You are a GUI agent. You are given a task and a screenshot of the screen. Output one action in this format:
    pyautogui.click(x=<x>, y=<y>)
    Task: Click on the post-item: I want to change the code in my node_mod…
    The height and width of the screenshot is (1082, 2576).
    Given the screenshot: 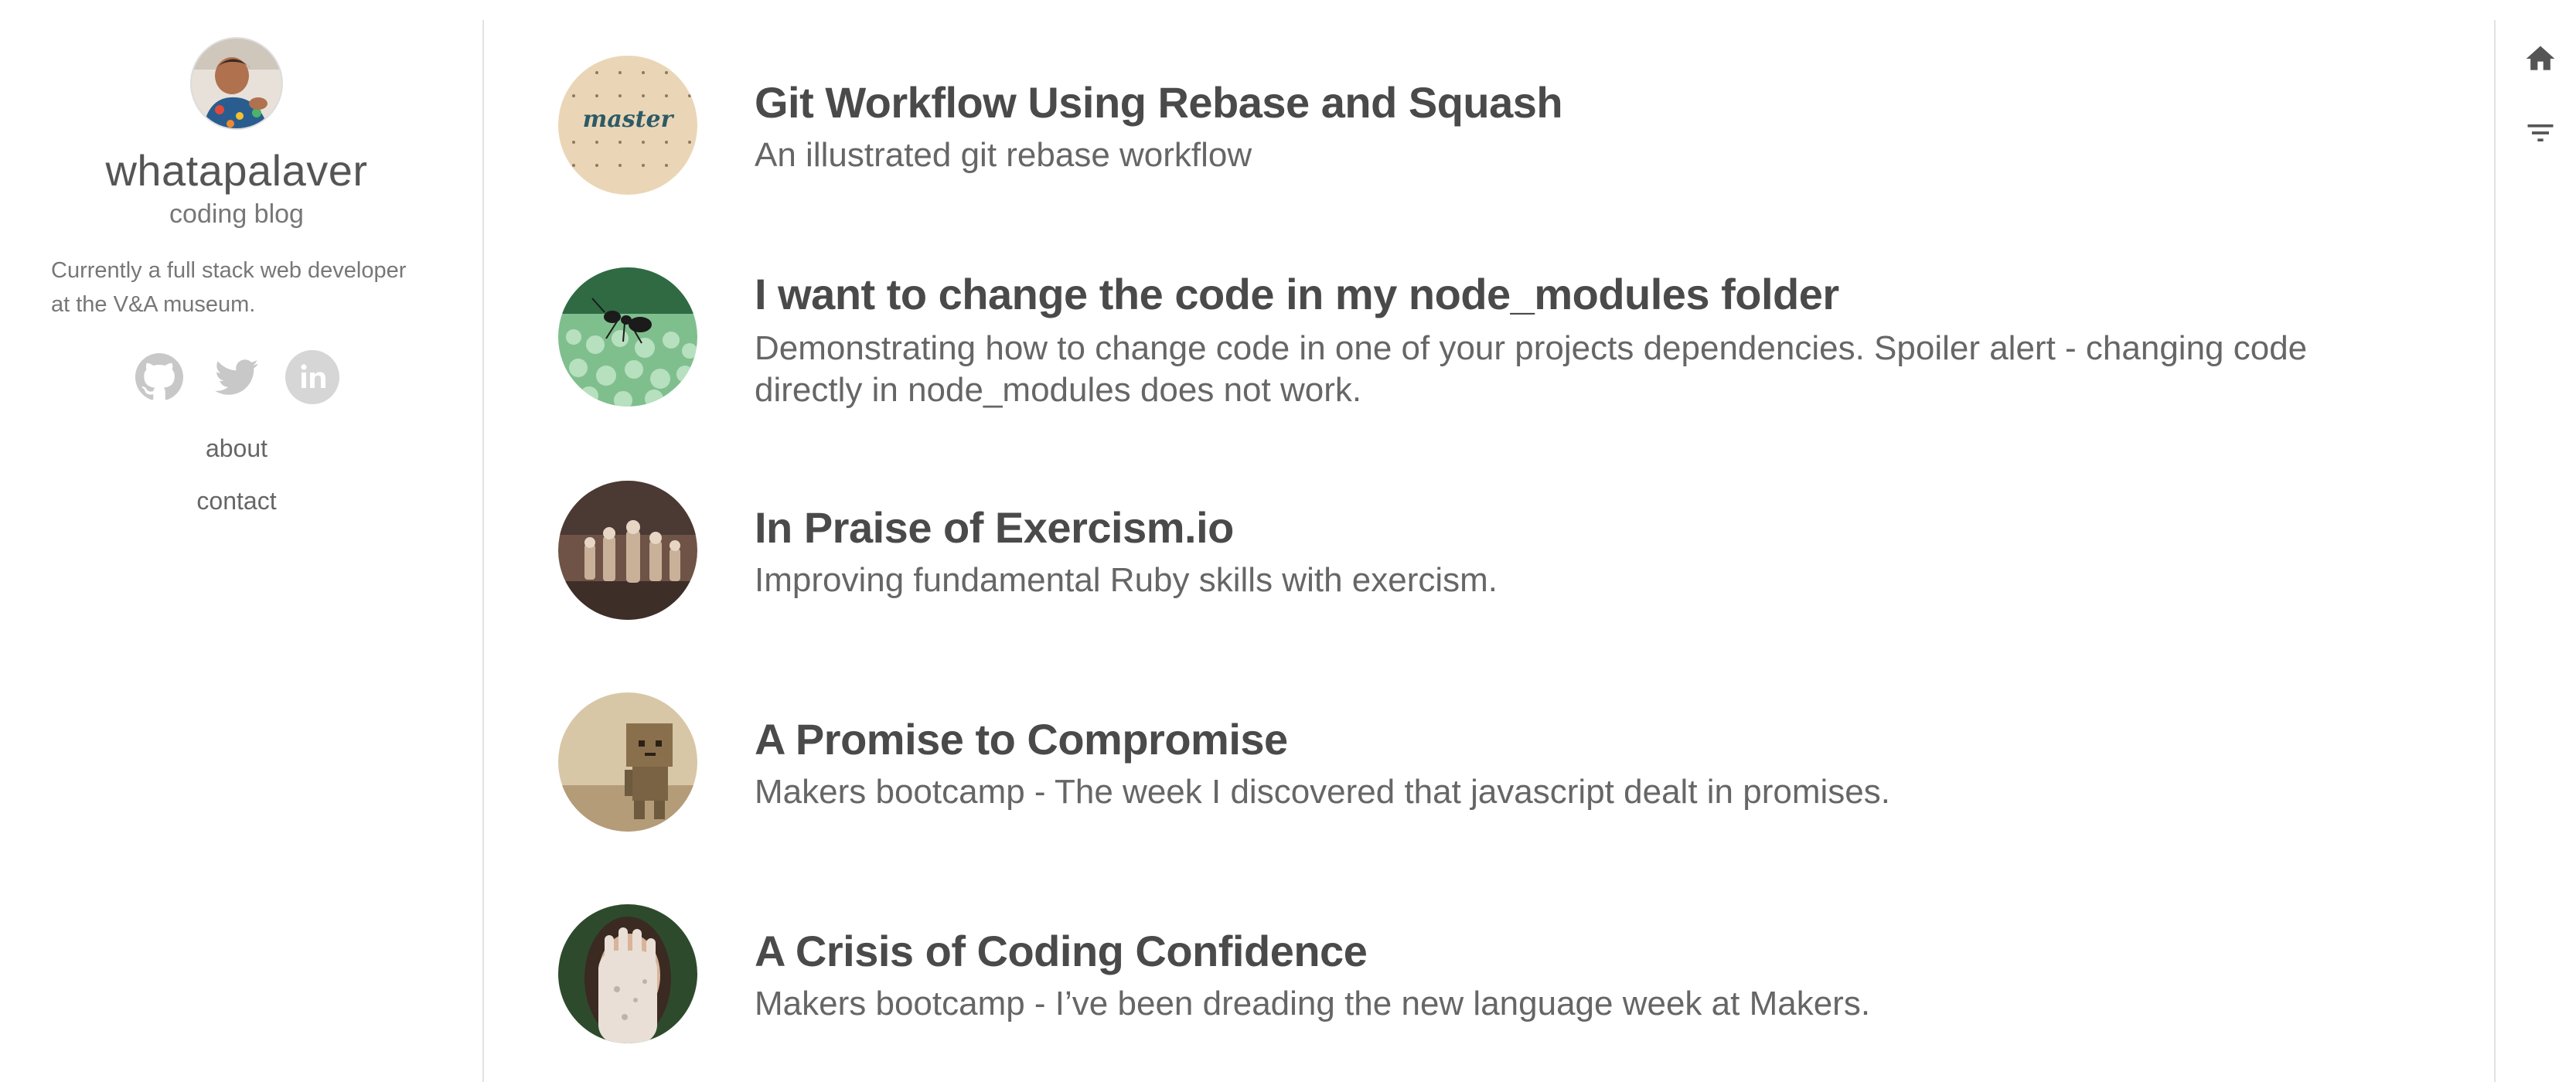 What is the action you would take?
    pyautogui.click(x=1486, y=344)
    